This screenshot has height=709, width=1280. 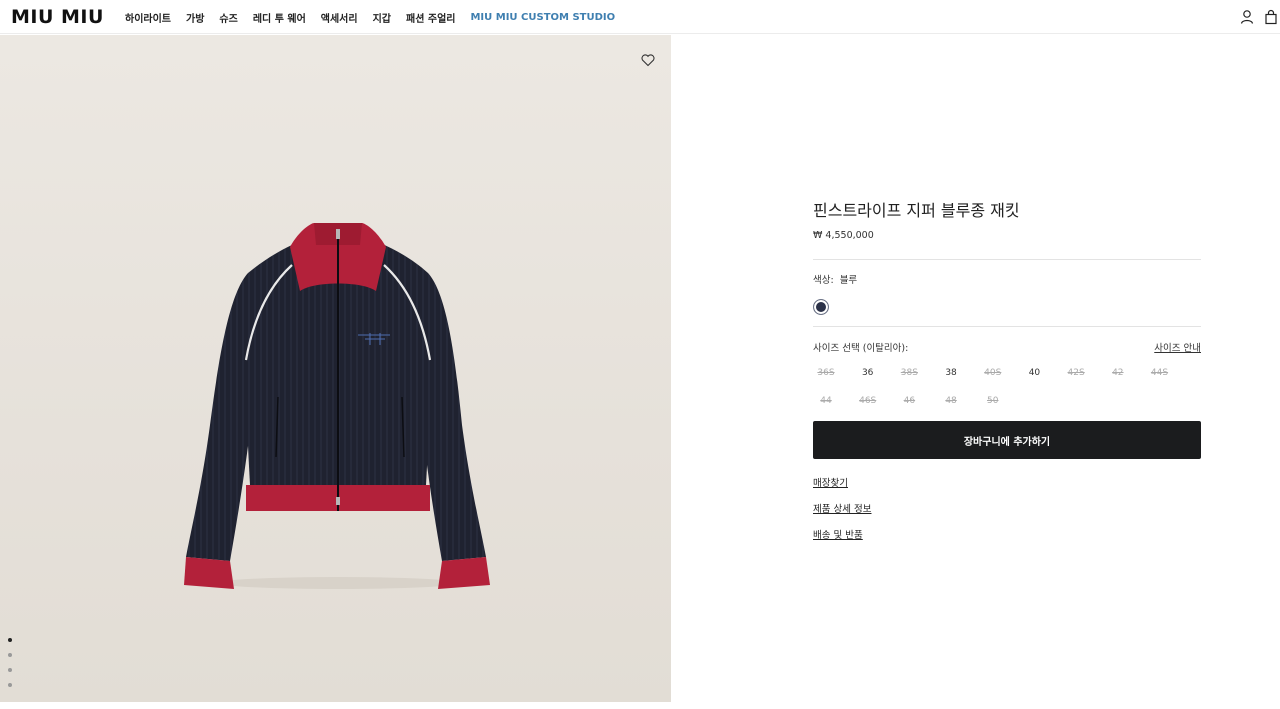 What do you see at coordinates (843, 235) in the screenshot?
I see `product-price: ₩ 4,550,000` at bounding box center [843, 235].